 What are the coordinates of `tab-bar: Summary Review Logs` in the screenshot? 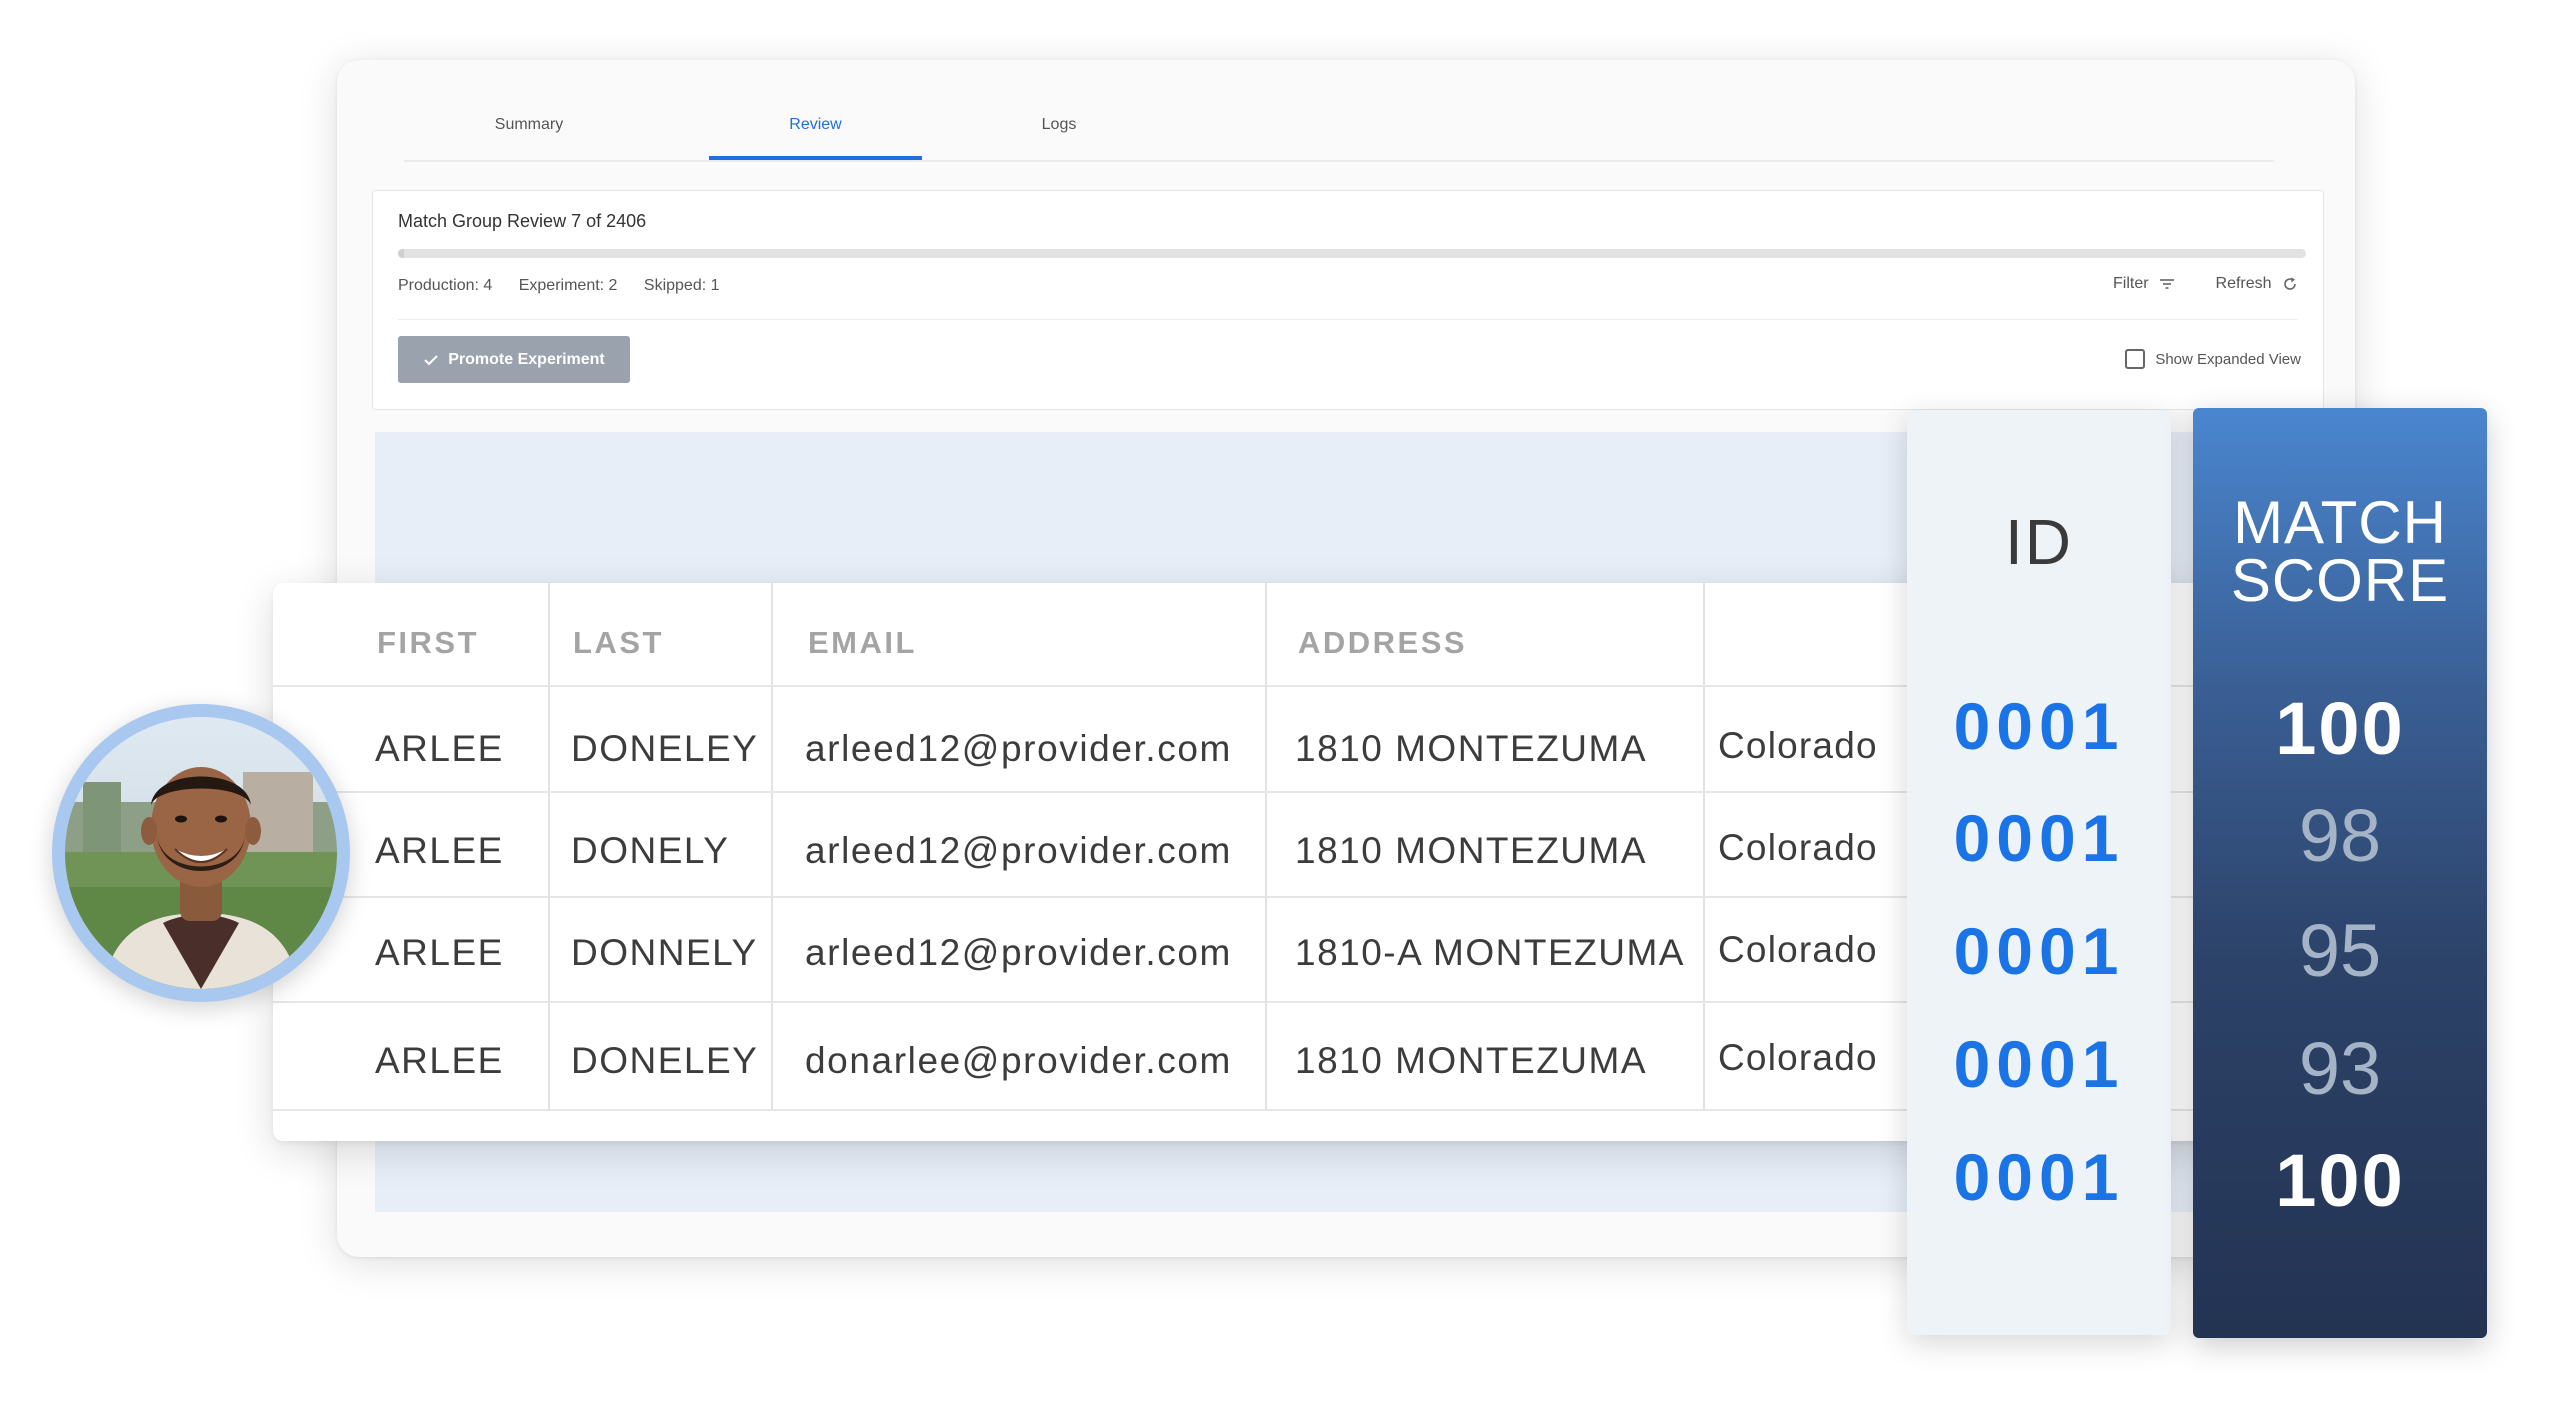 It's located at (1339, 136).